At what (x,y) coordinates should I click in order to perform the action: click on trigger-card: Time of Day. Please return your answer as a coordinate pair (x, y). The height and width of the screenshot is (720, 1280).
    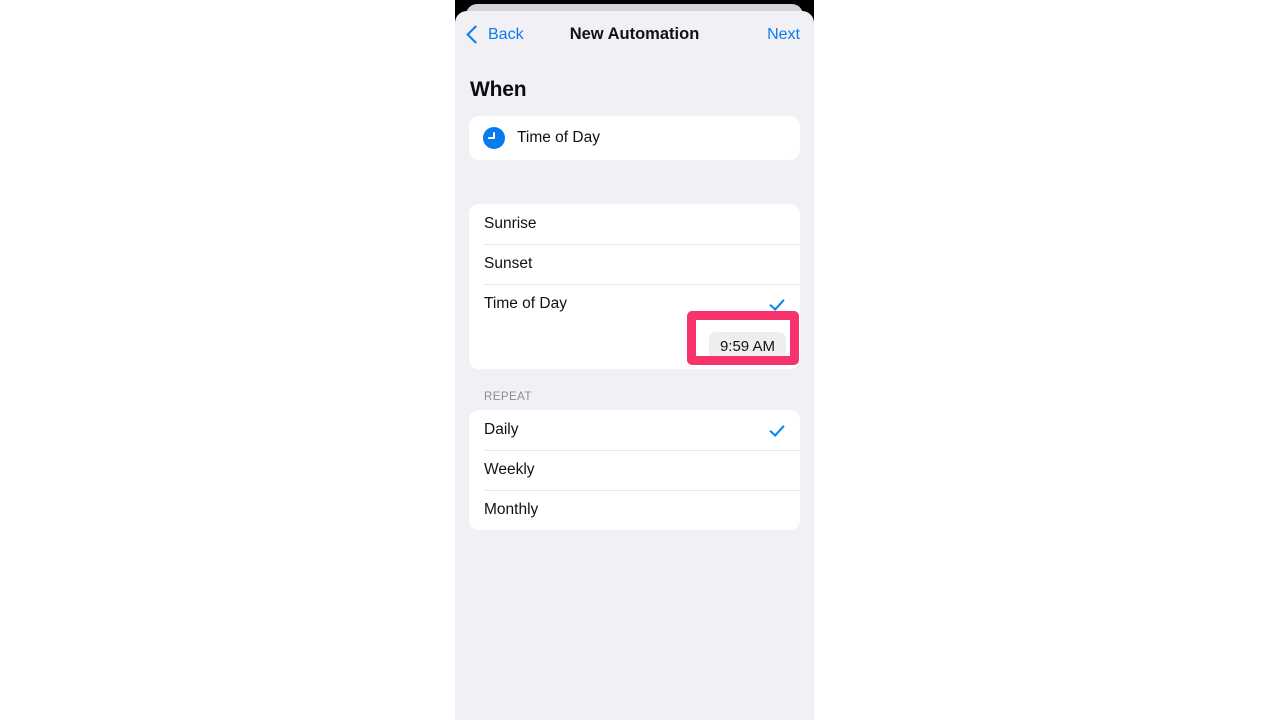
    Looking at the image, I should click on (634, 138).